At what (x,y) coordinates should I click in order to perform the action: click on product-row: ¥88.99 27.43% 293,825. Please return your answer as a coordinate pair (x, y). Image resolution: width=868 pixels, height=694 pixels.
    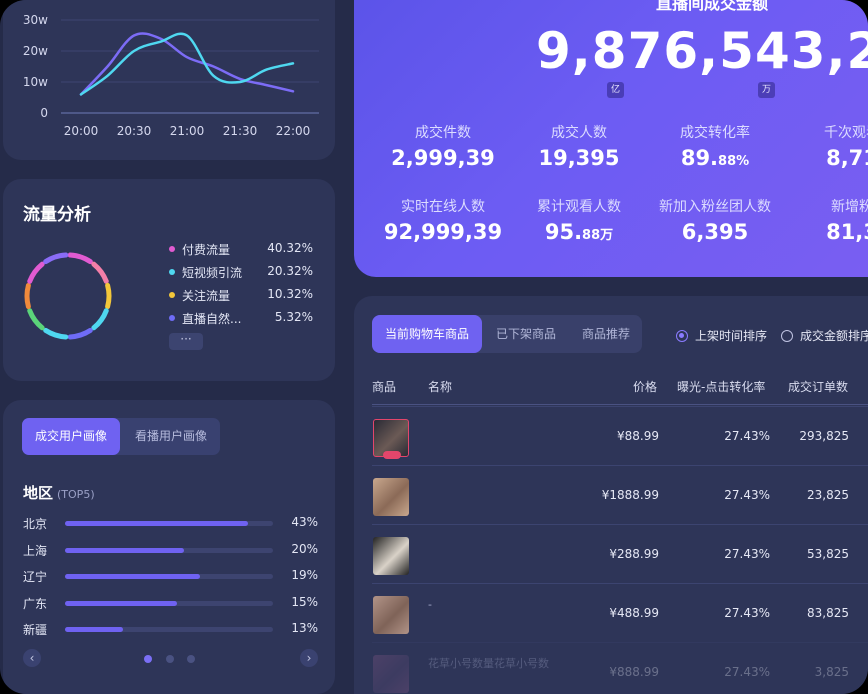
    Looking at the image, I should click on (620, 435).